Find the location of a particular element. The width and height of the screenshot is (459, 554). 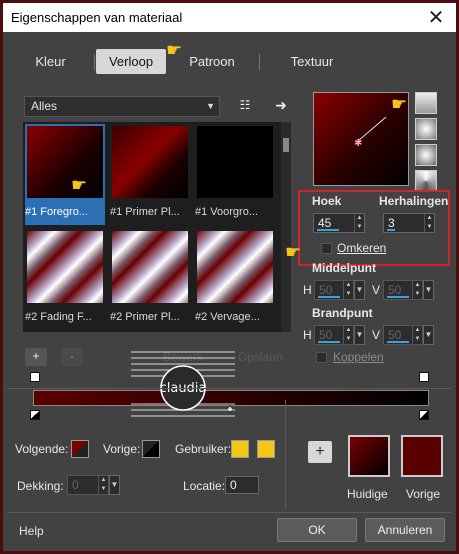

current-swatch is located at coordinates (369, 456).